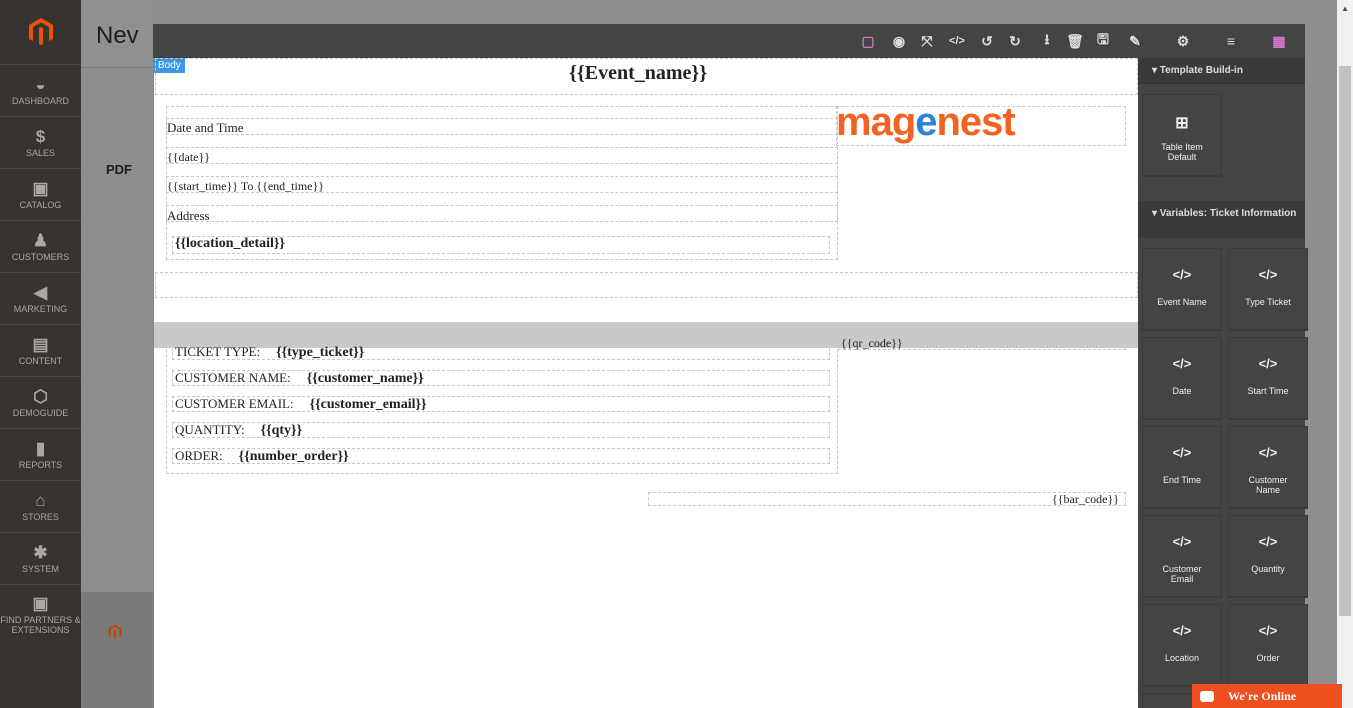 Image resolution: width=1353 pixels, height=708 pixels. I want to click on nav-item-find: ▣ FIND PARTNERS & EXTENSIONS, so click(40, 614).